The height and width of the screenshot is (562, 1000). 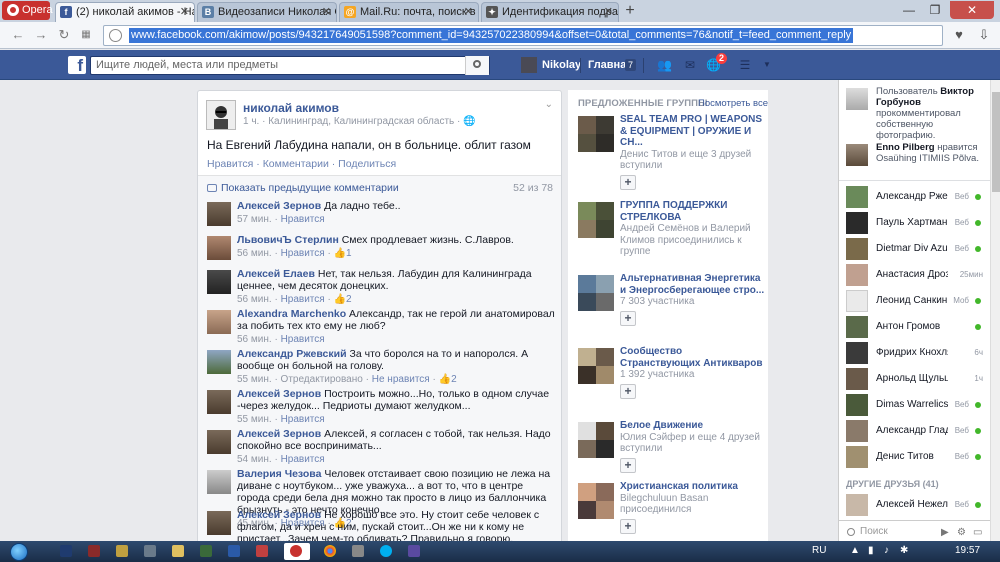 What do you see at coordinates (291, 108) in the screenshot?
I see `post-author-link: николай акимов` at bounding box center [291, 108].